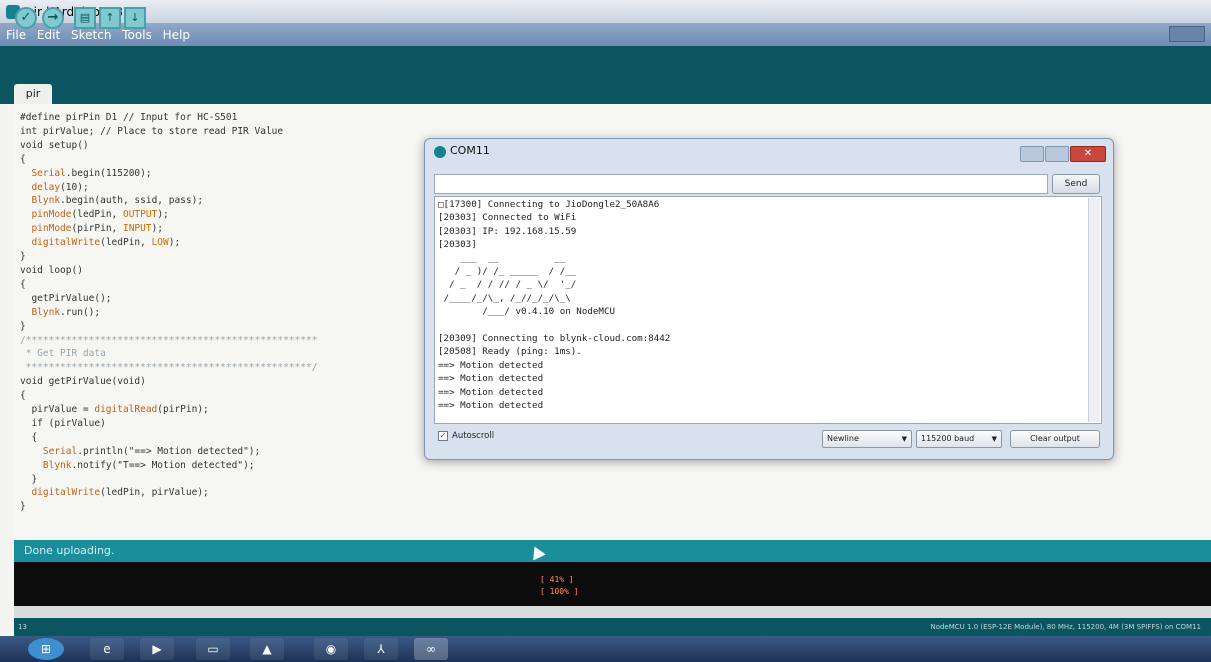 Image resolution: width=1211 pixels, height=662 pixels. Describe the element at coordinates (381, 649) in the screenshot. I see `acrobat-icon: ⅄` at that location.